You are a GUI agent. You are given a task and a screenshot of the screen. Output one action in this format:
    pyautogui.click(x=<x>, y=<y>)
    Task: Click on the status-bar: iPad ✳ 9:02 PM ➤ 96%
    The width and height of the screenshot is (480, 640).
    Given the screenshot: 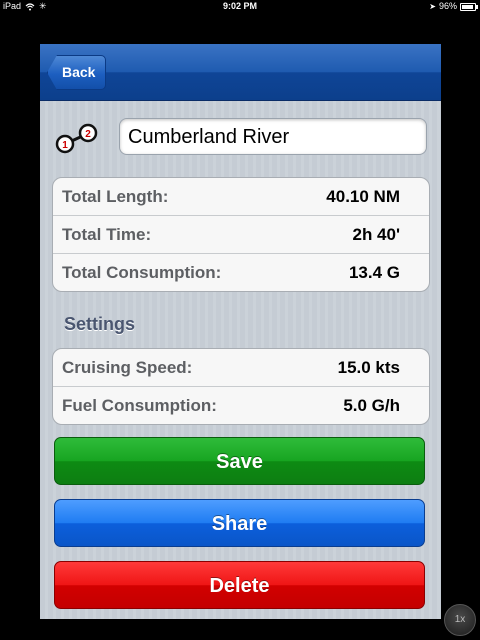 What is the action you would take?
    pyautogui.click(x=240, y=7)
    